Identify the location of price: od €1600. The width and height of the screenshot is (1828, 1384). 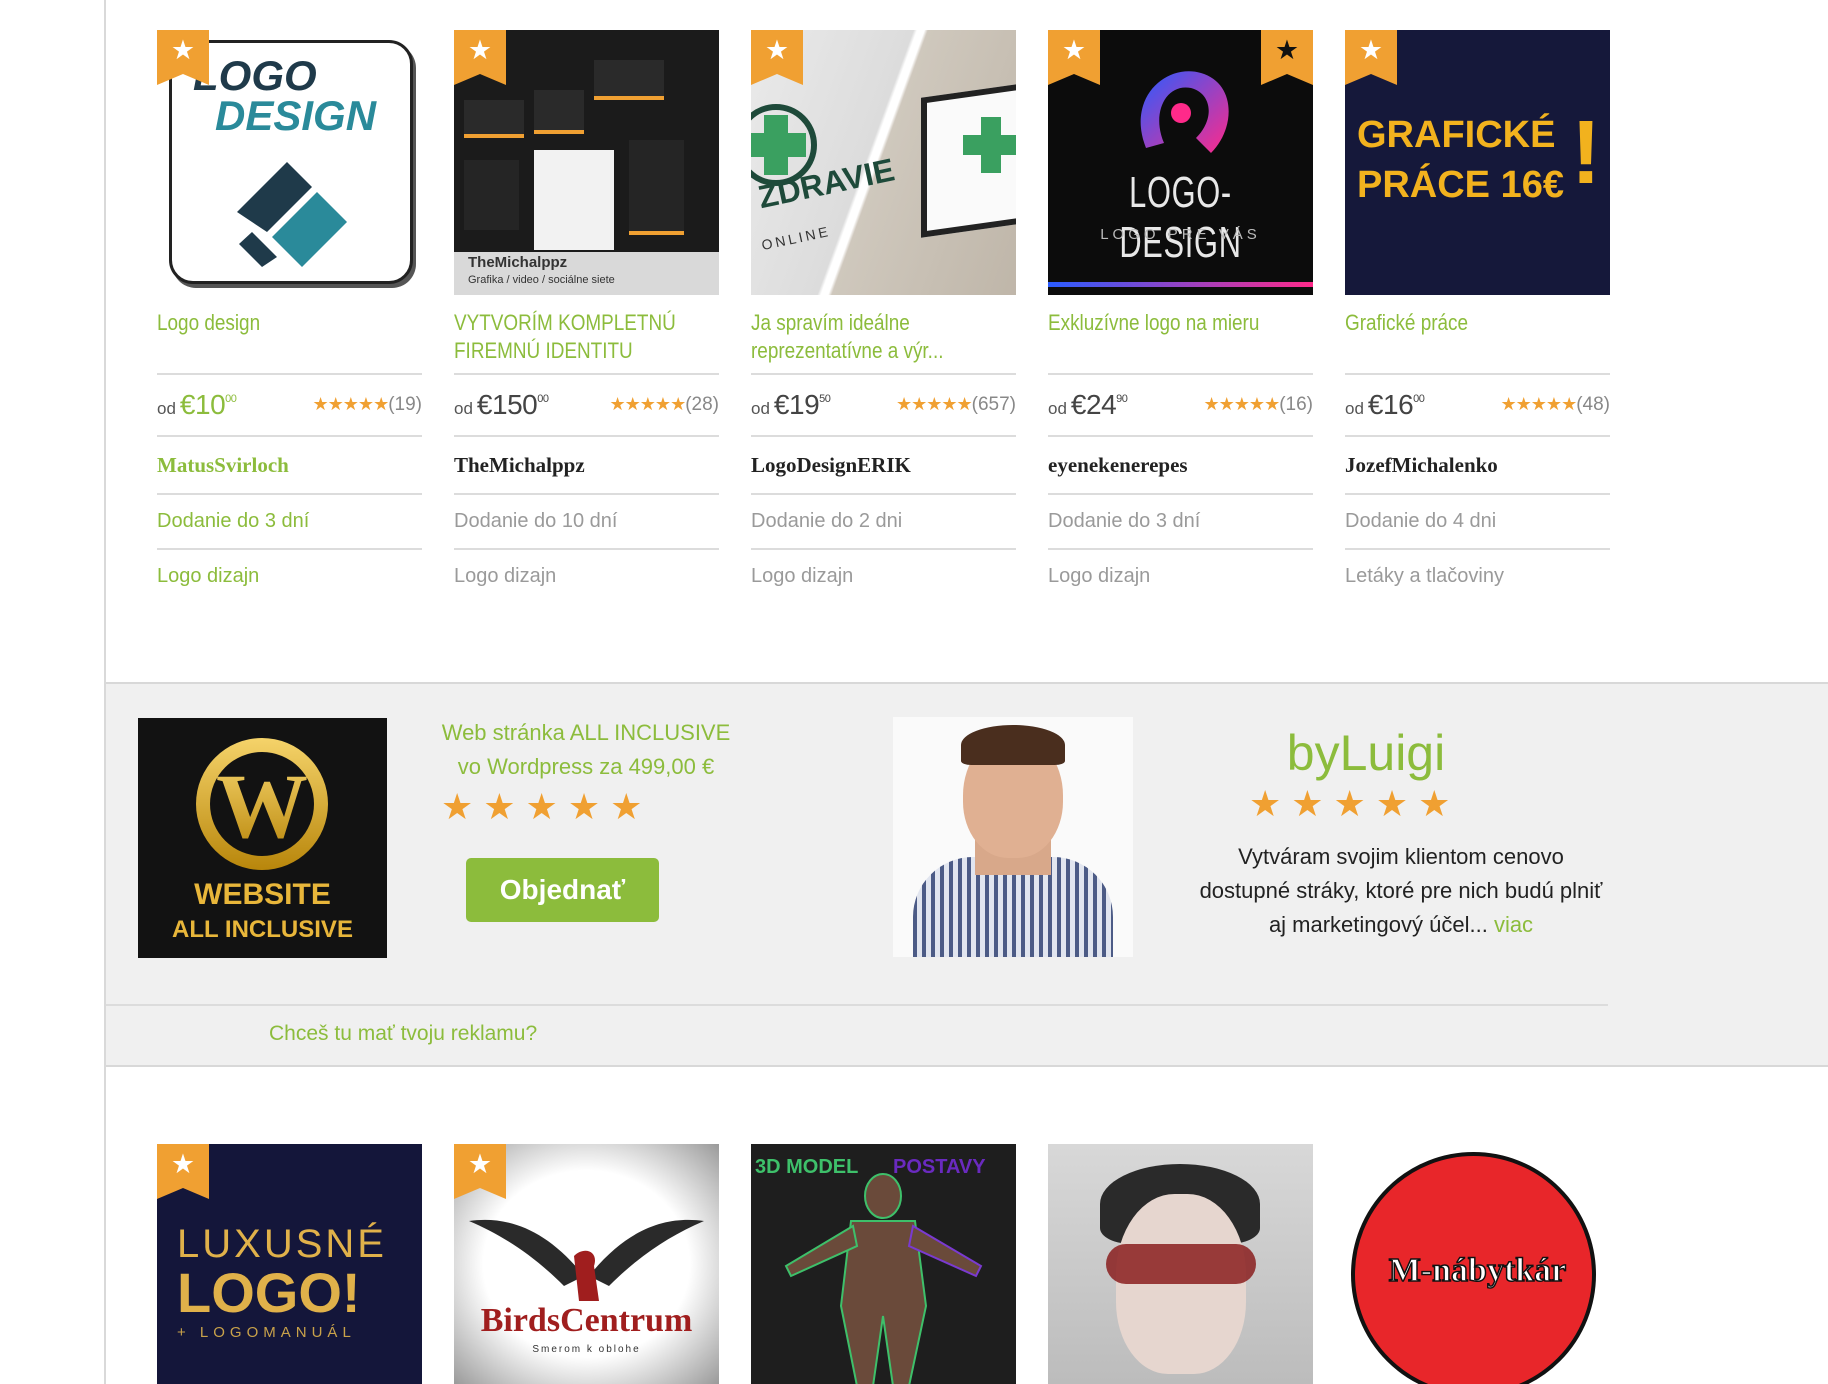
(1385, 405).